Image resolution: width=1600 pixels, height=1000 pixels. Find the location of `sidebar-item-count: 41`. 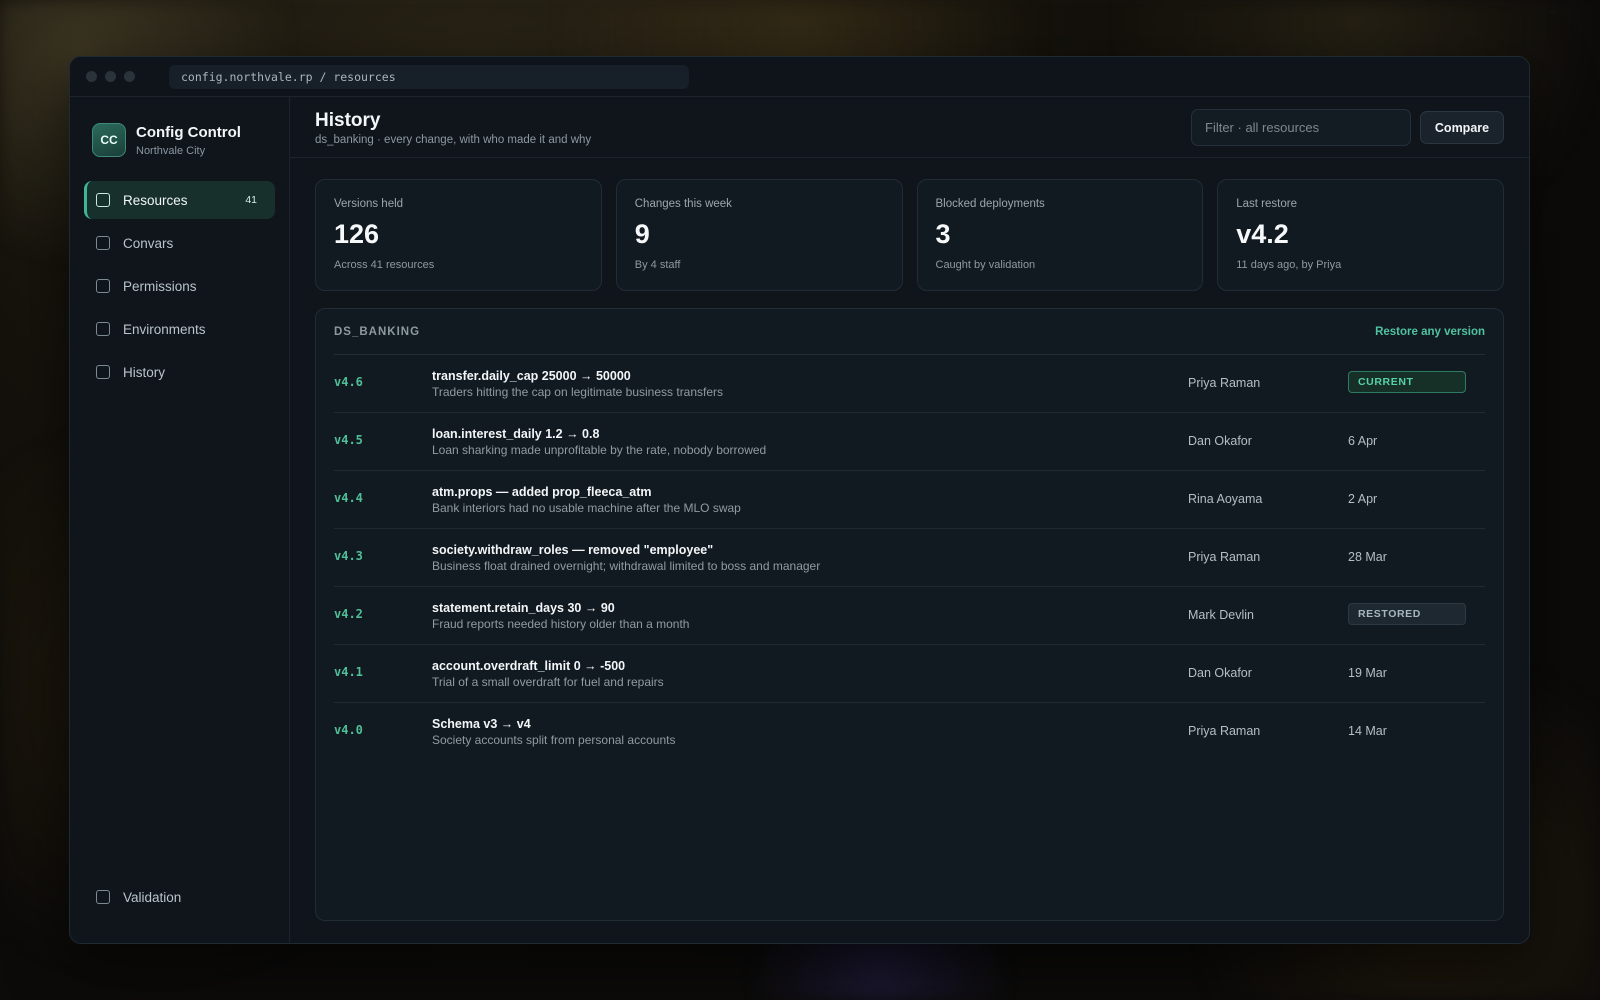

sidebar-item-count: 41 is located at coordinates (251, 200).